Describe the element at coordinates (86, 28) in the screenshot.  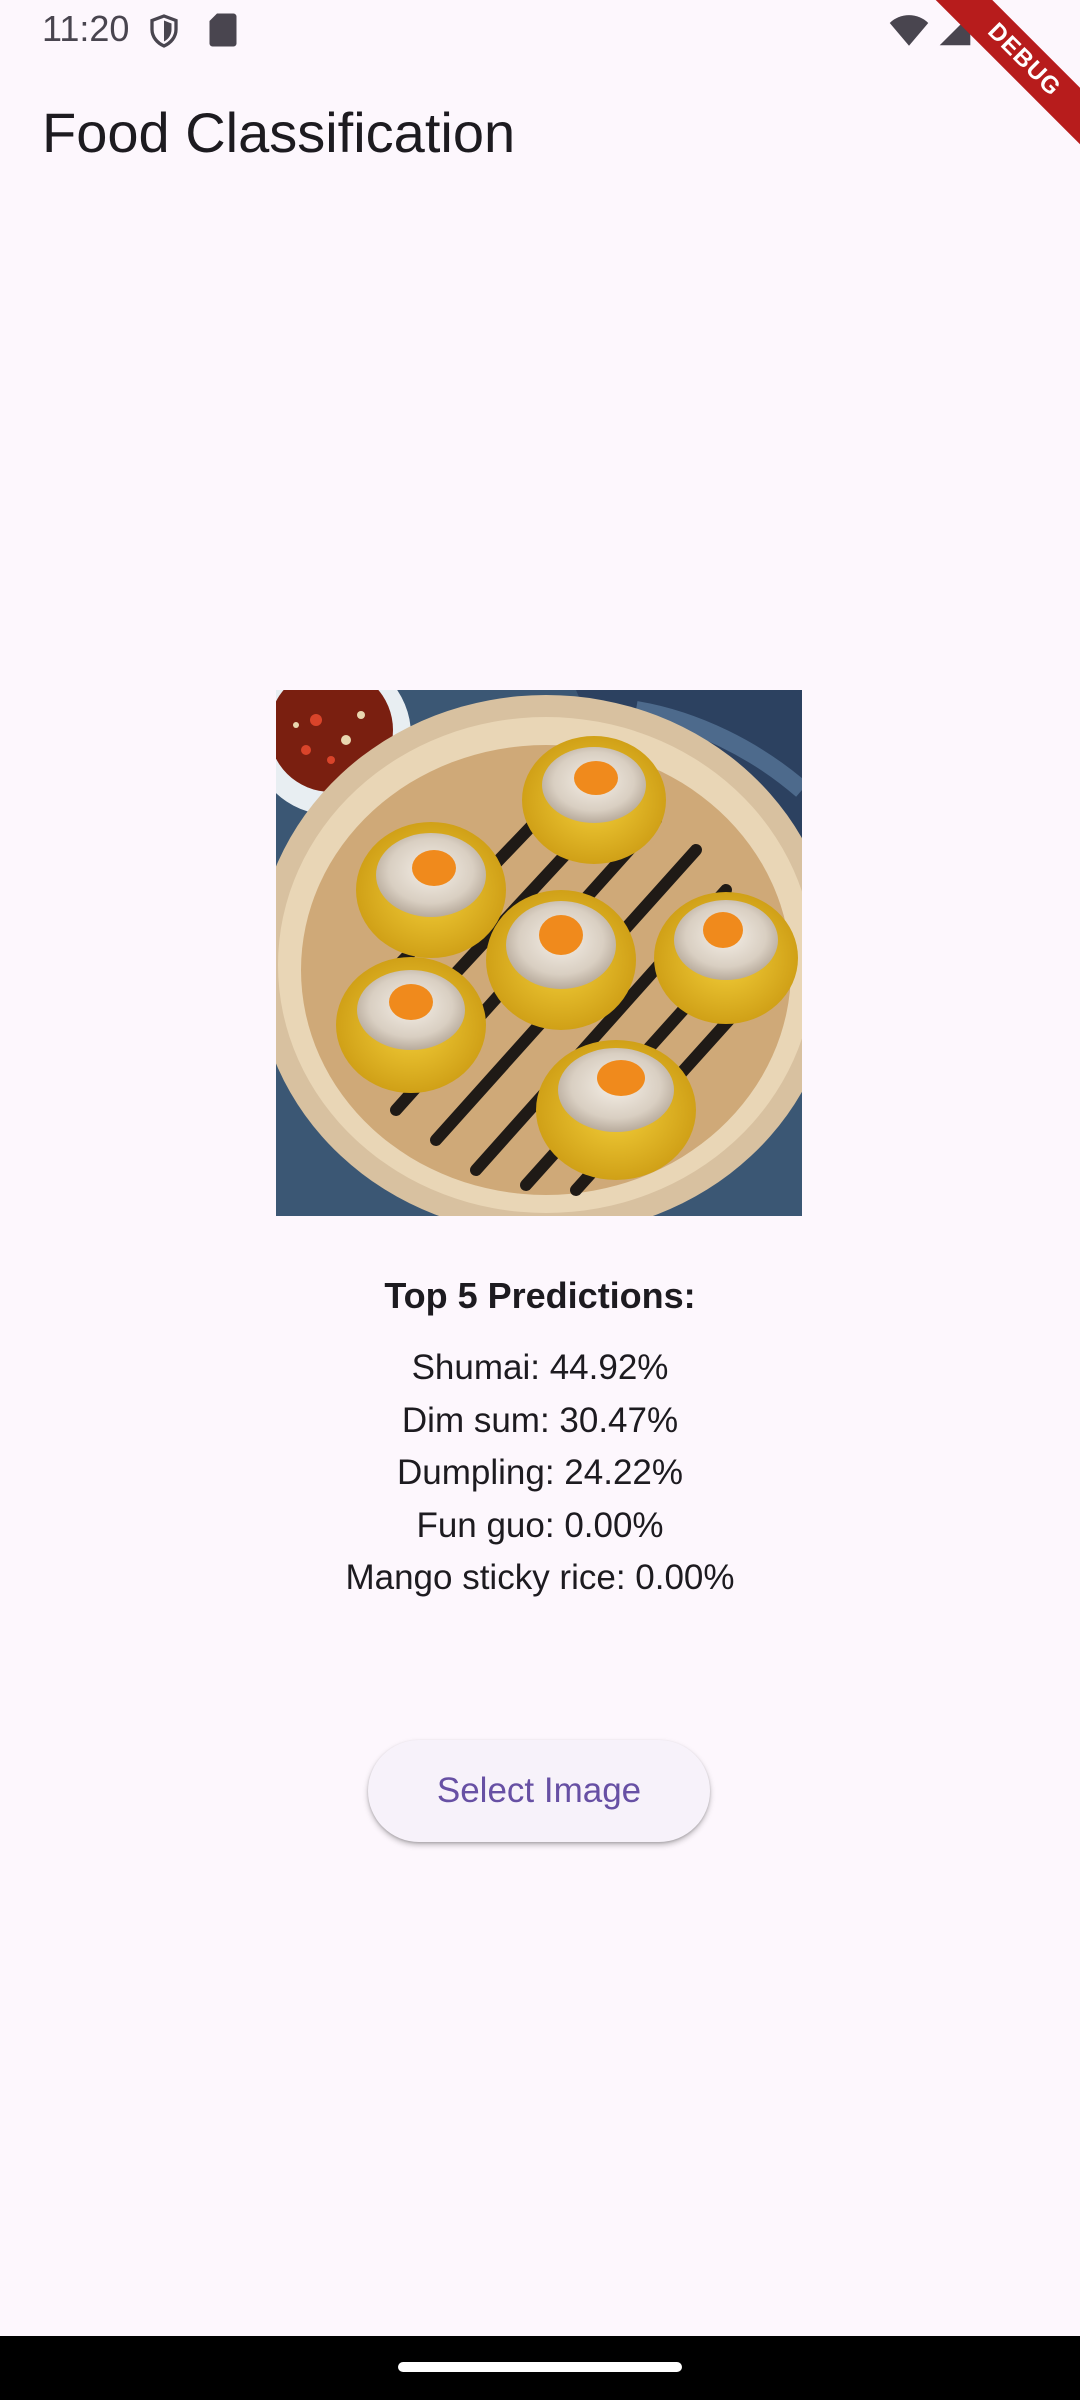
I see `status-time: 11:20` at that location.